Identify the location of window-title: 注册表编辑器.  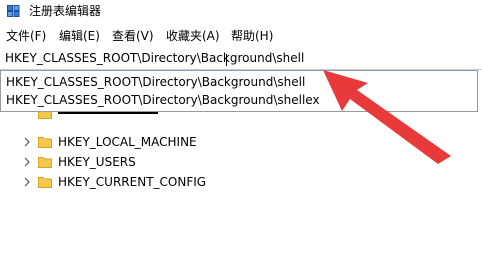
(65, 11).